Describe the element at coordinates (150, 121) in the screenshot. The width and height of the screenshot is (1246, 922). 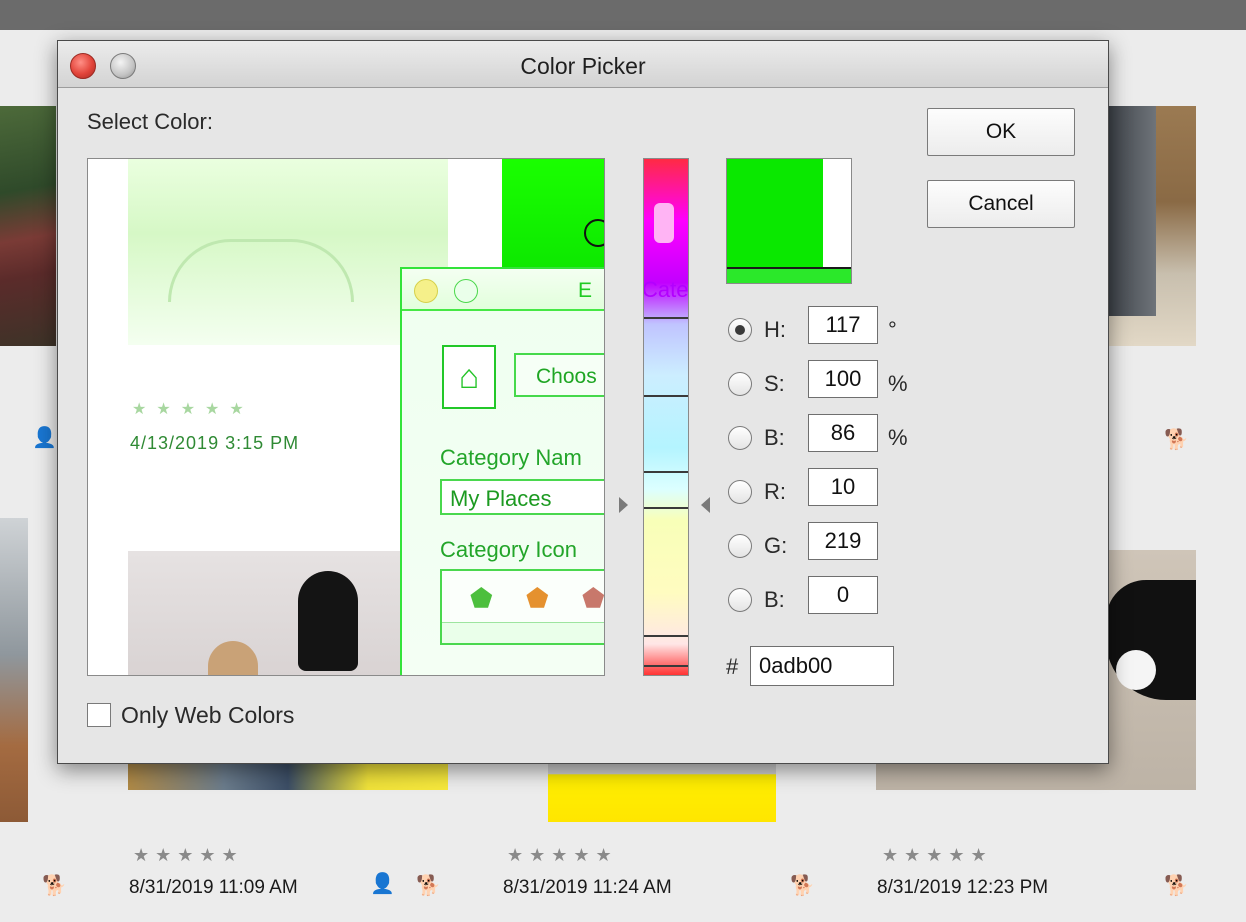
I see `select-color-label: Select Color:` at that location.